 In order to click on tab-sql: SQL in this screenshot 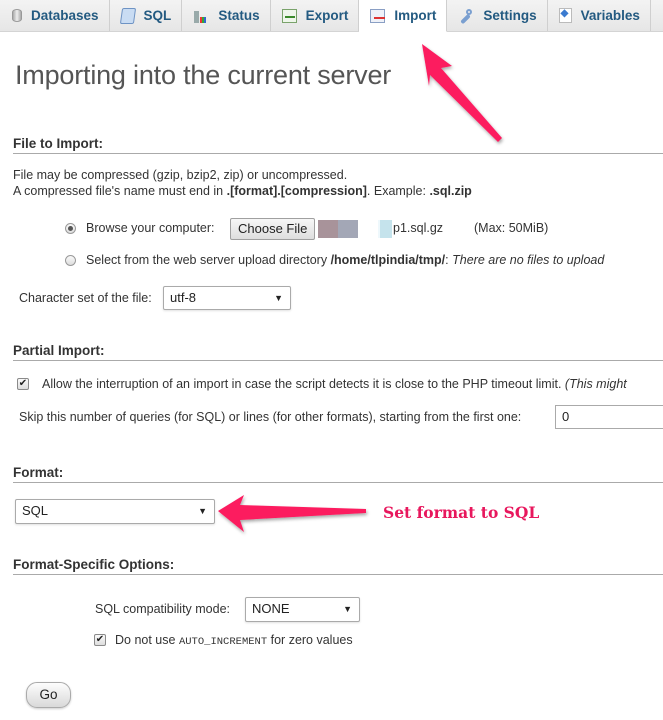, I will do `click(146, 15)`.